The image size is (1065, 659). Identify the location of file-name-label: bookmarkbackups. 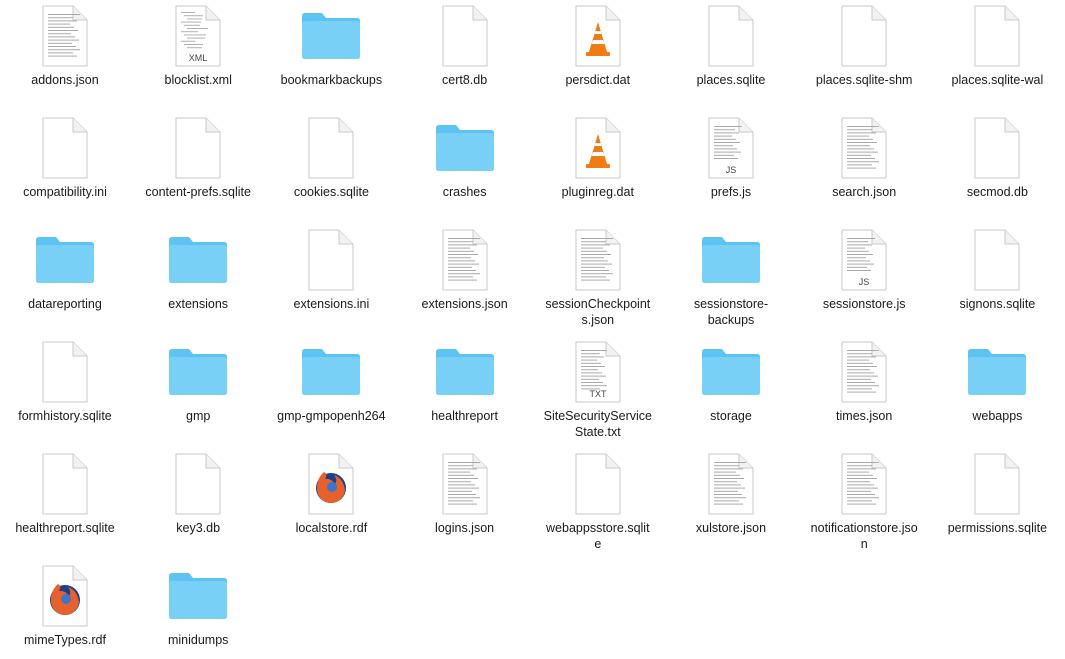
(331, 80).